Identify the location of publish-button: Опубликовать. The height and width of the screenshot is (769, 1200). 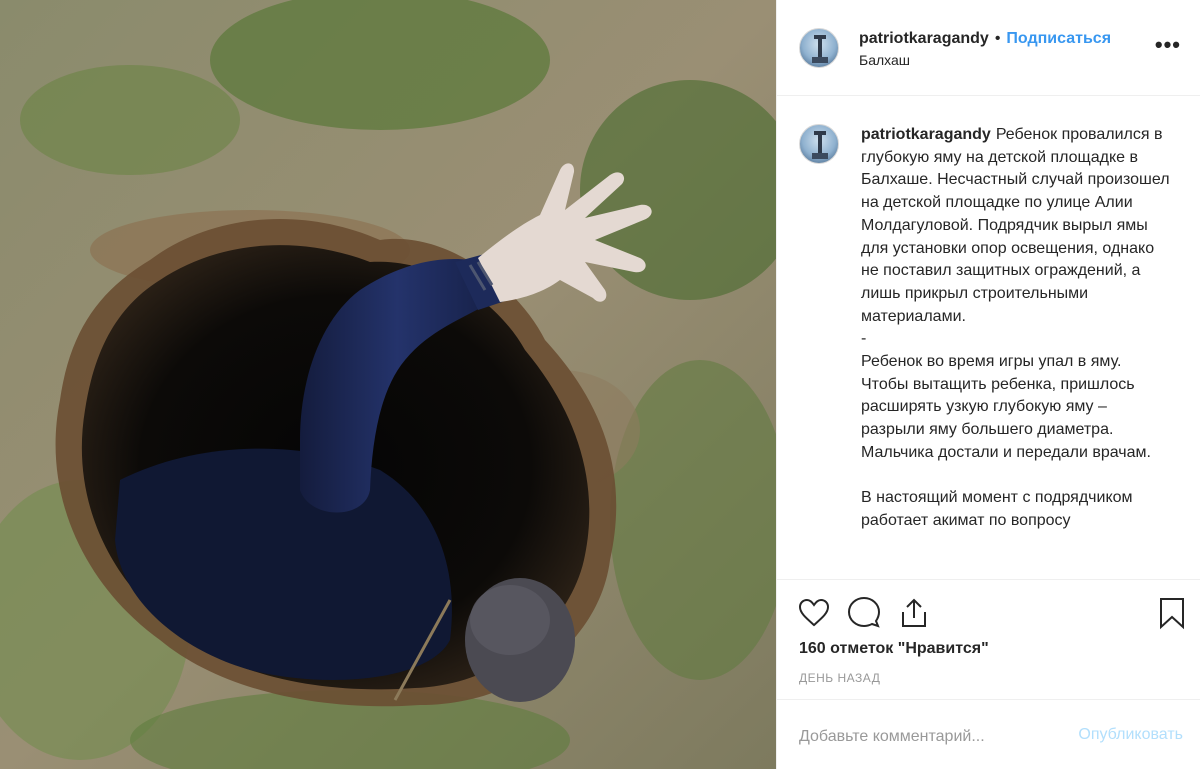
(1130, 735).